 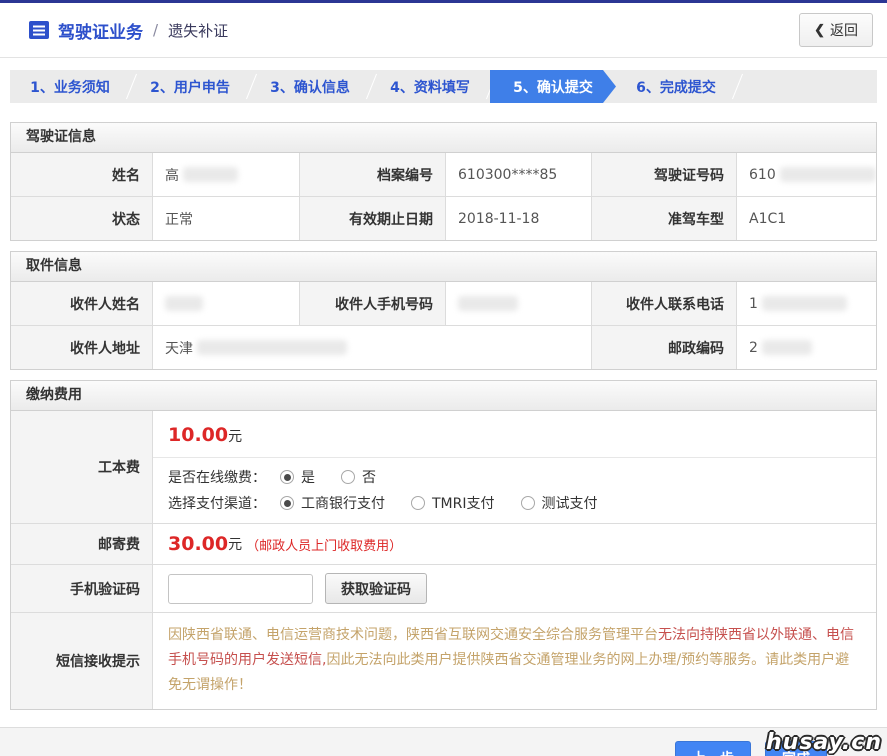 I want to click on radio-online-pay-yes: 是, so click(x=297, y=477).